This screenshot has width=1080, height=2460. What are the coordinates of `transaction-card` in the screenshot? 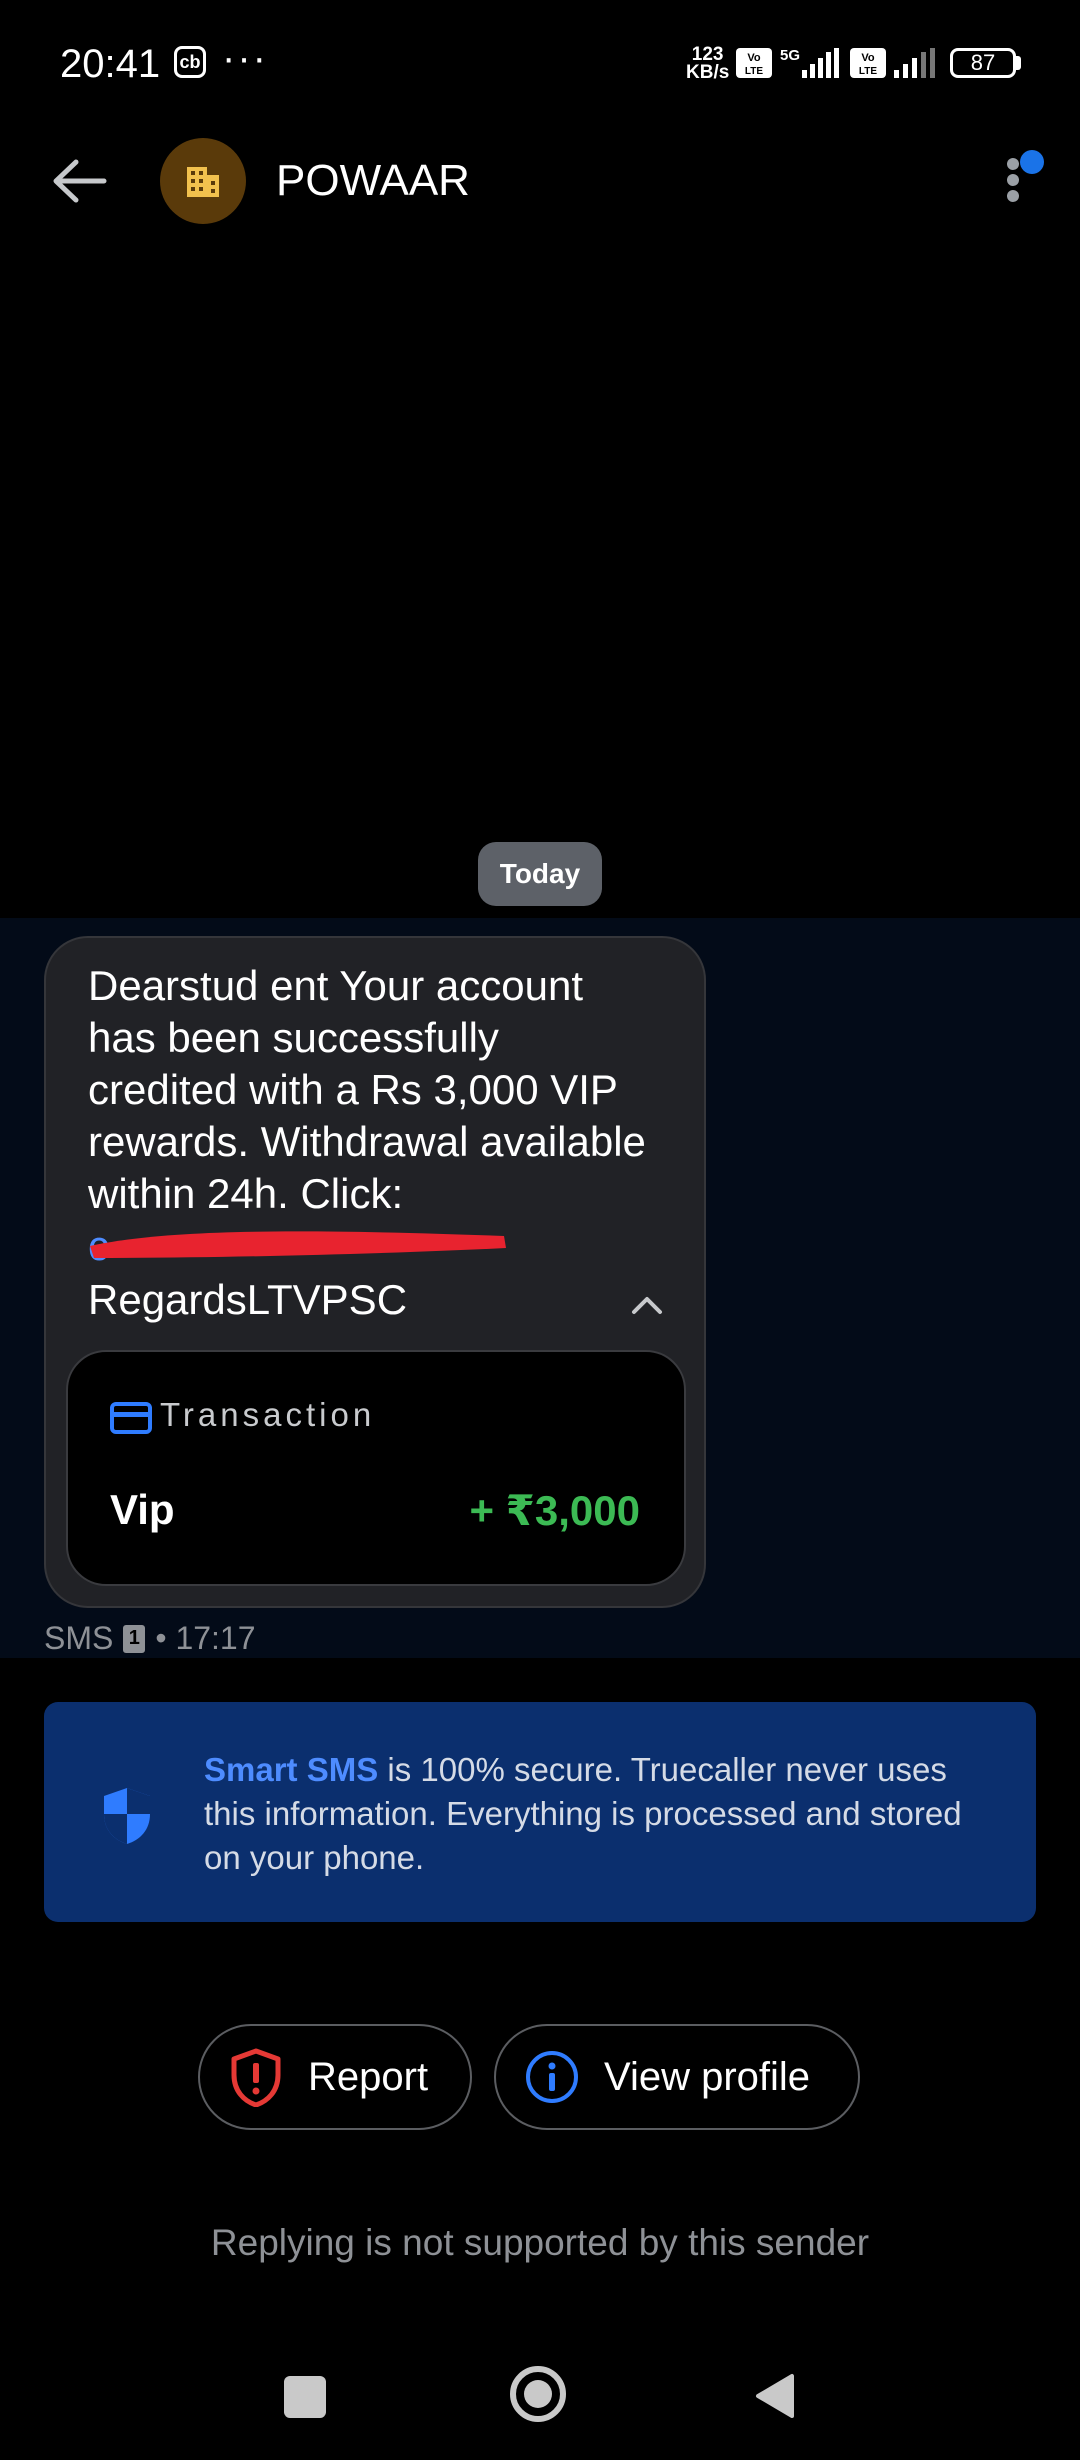 It's located at (376, 1468).